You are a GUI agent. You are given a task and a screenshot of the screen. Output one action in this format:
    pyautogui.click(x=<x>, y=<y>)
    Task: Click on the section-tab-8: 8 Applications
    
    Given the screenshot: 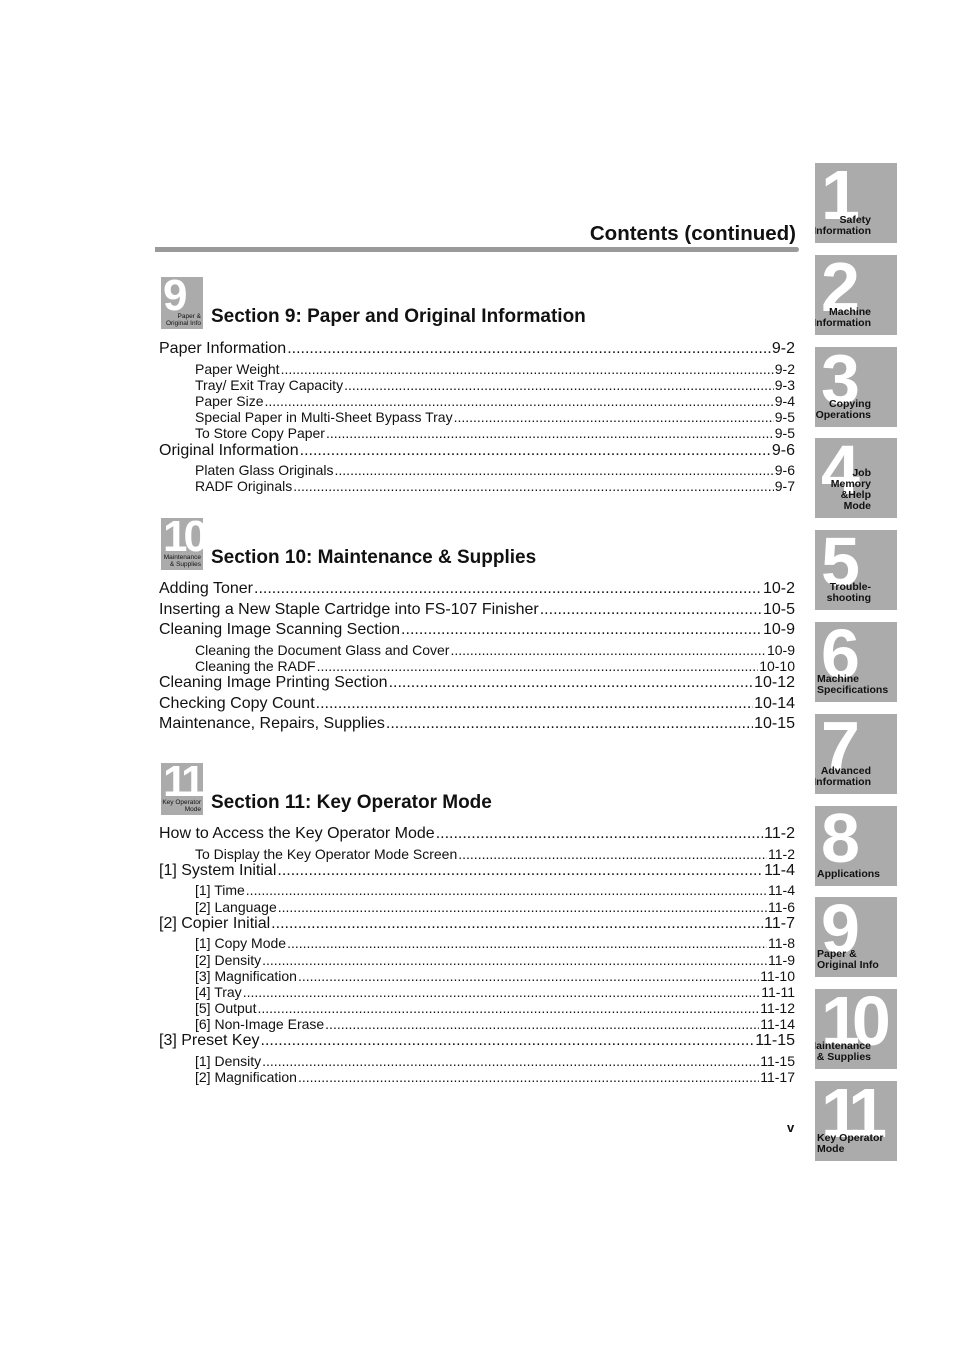 What is the action you would take?
    pyautogui.click(x=856, y=845)
    